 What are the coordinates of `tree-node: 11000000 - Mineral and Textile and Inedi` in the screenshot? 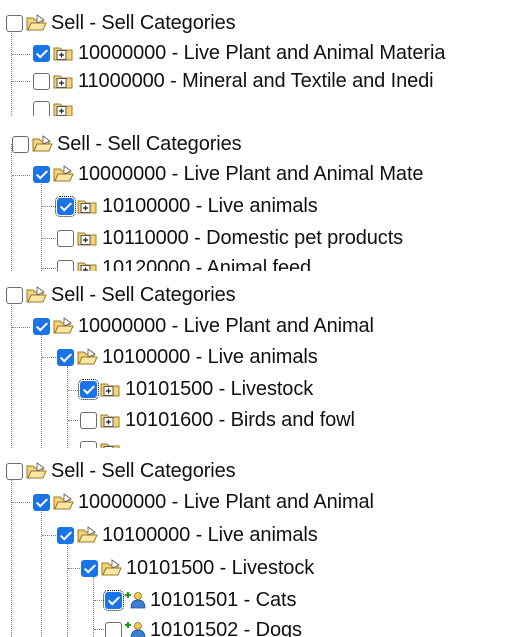 It's located at (233, 81).